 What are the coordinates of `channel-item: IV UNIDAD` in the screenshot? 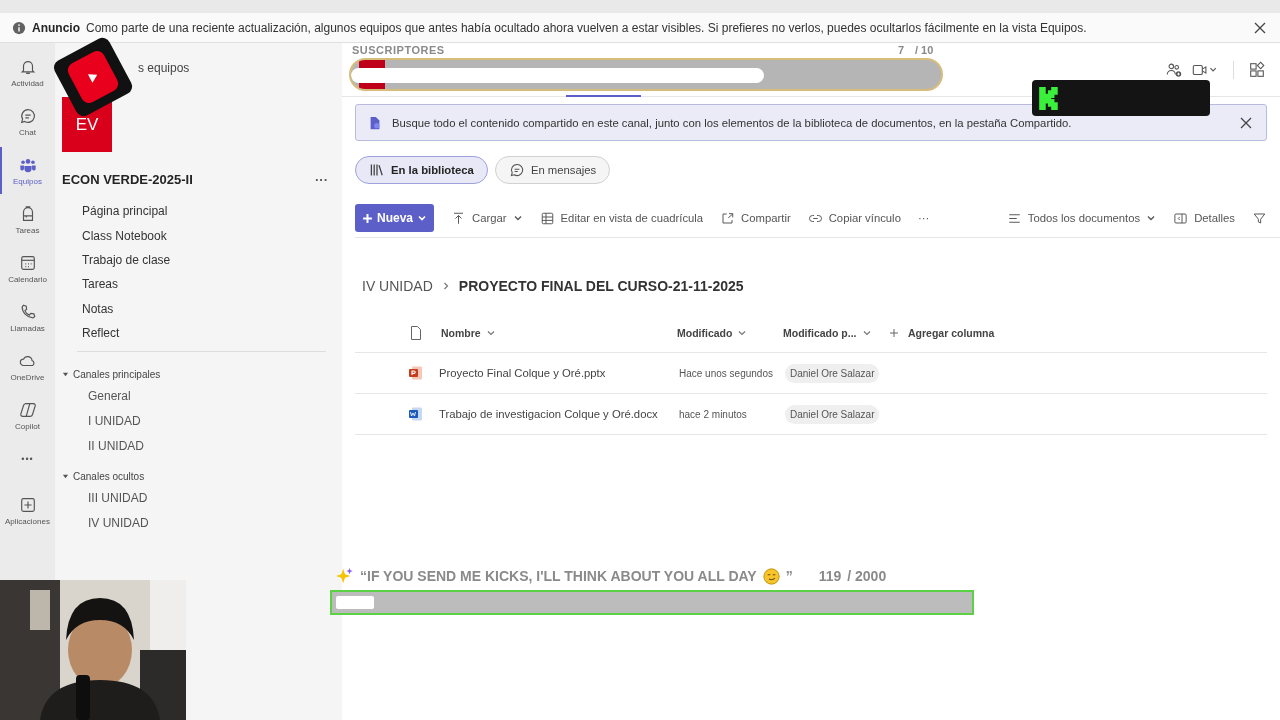 It's located at (105, 523).